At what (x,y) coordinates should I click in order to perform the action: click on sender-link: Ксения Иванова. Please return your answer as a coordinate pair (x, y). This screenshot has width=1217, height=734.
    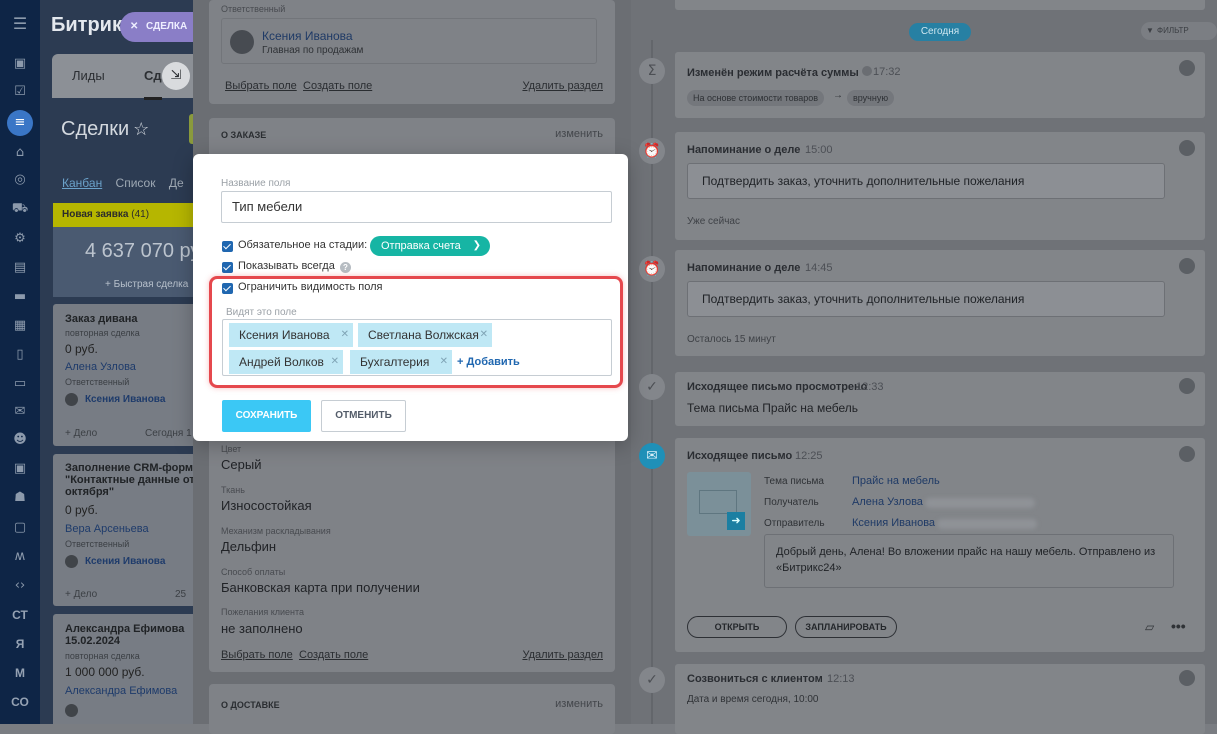
    Looking at the image, I should click on (893, 523).